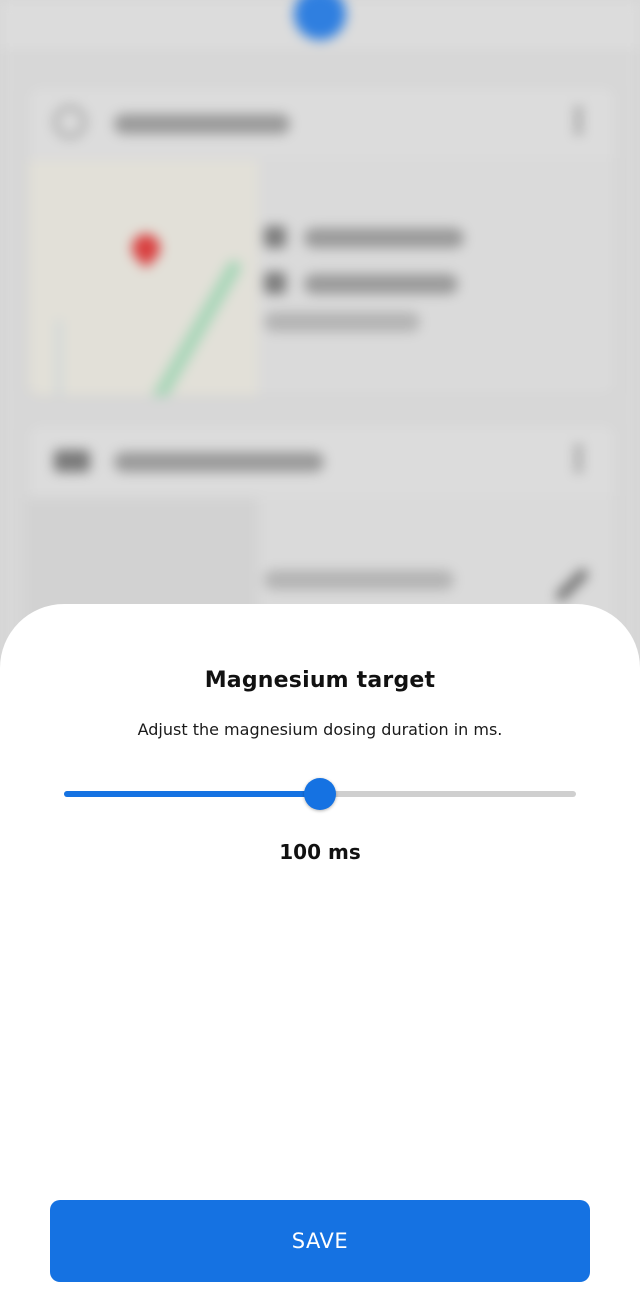 The width and height of the screenshot is (640, 1292). What do you see at coordinates (320, 1241) in the screenshot?
I see `save-button: SAVE` at bounding box center [320, 1241].